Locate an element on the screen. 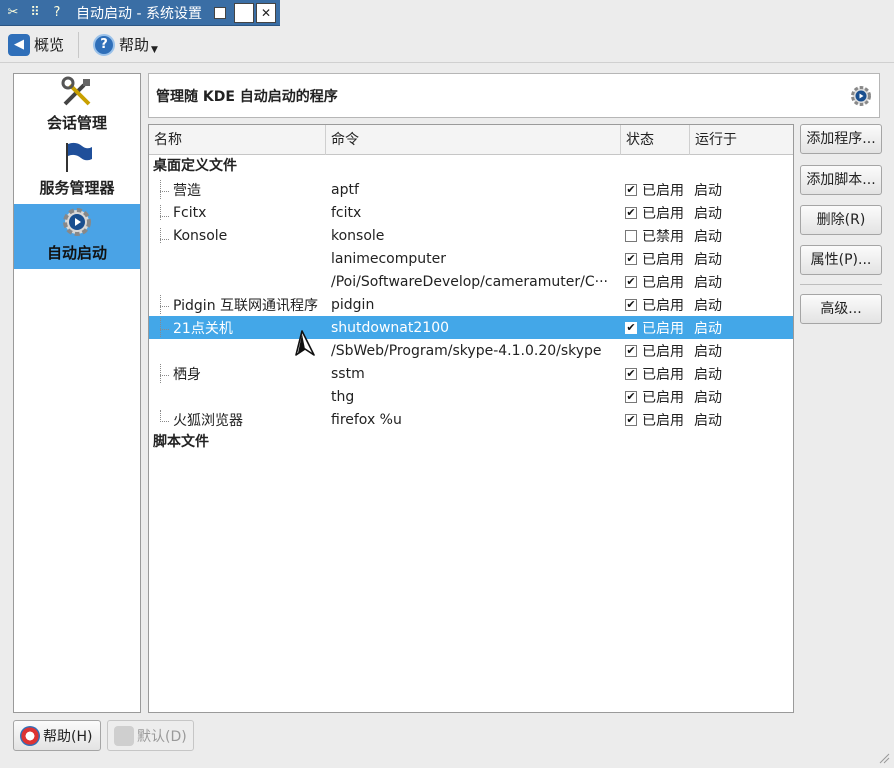 This screenshot has height=768, width=894. column-header-status: 状态 is located at coordinates (655, 140).